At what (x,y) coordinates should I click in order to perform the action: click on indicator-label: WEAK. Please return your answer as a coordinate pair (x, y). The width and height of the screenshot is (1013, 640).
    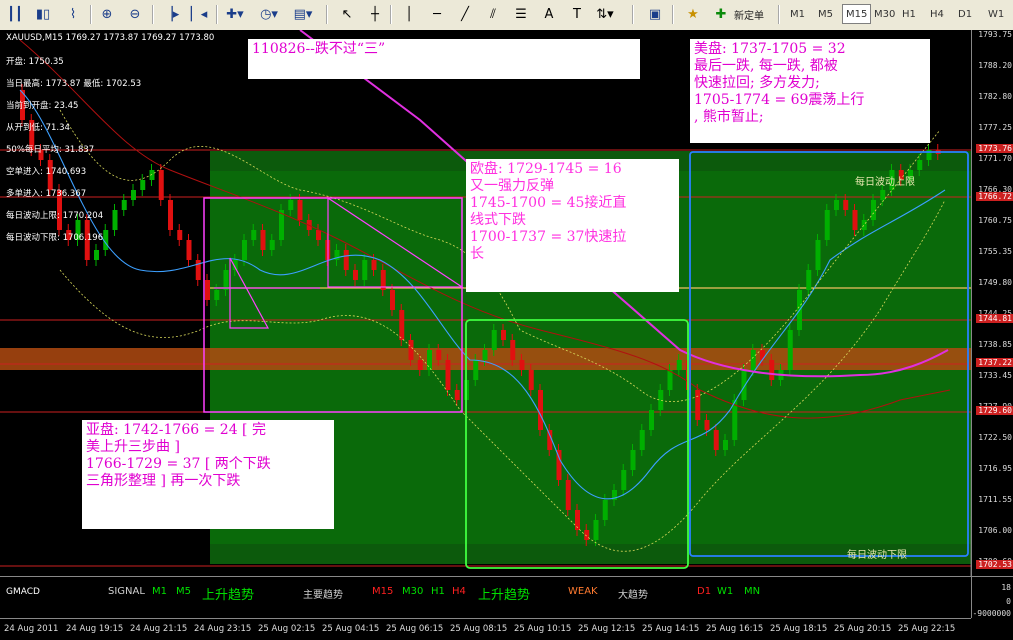
    Looking at the image, I should click on (583, 591).